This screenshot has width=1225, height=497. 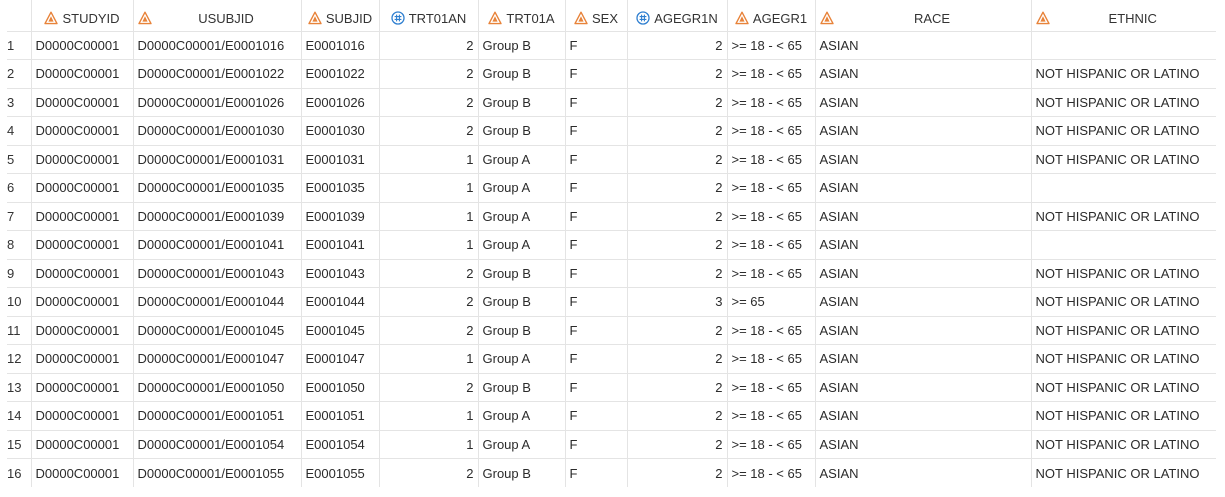 I want to click on cell-usubjid: D0000C00001/E0001022, so click(x=216, y=73).